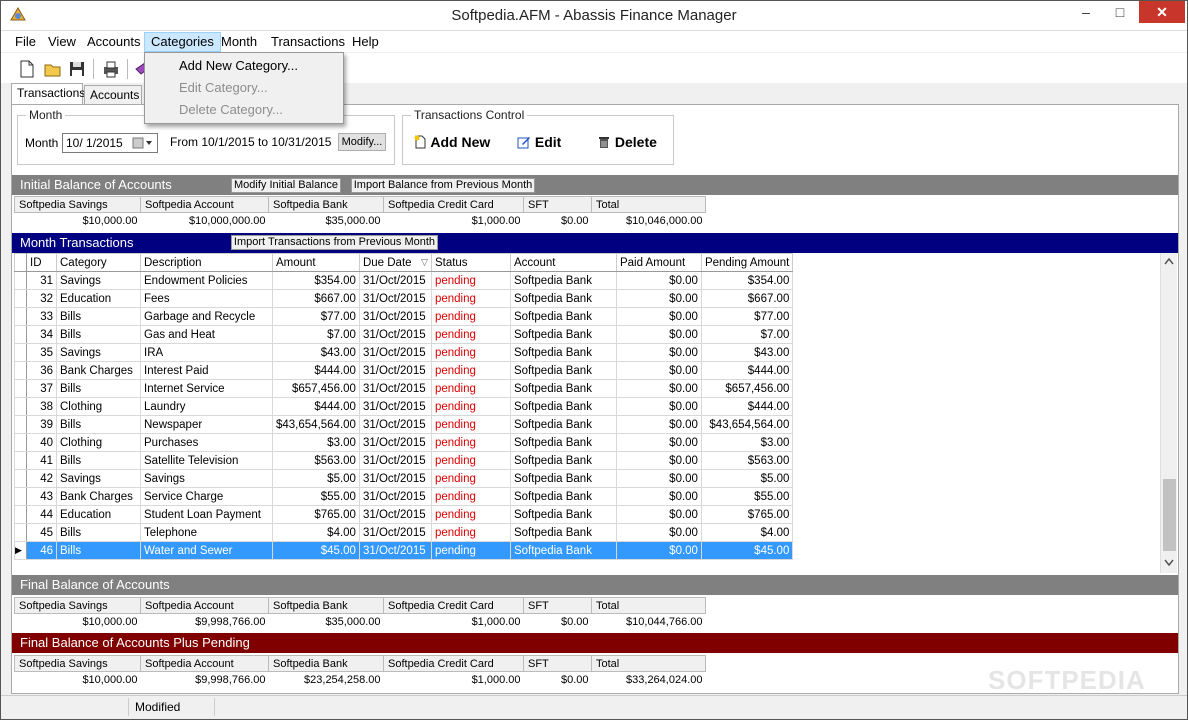  What do you see at coordinates (41, 262) in the screenshot?
I see `col-id: ID` at bounding box center [41, 262].